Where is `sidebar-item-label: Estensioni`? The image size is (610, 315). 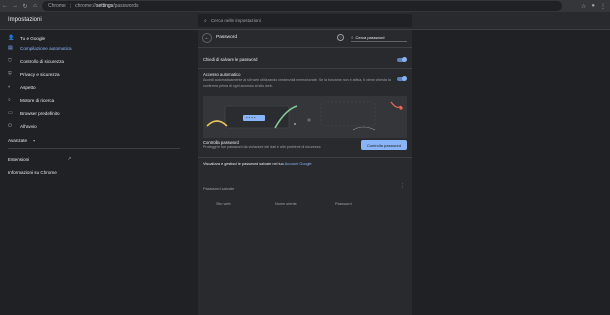 sidebar-item-label: Estensioni is located at coordinates (19, 159).